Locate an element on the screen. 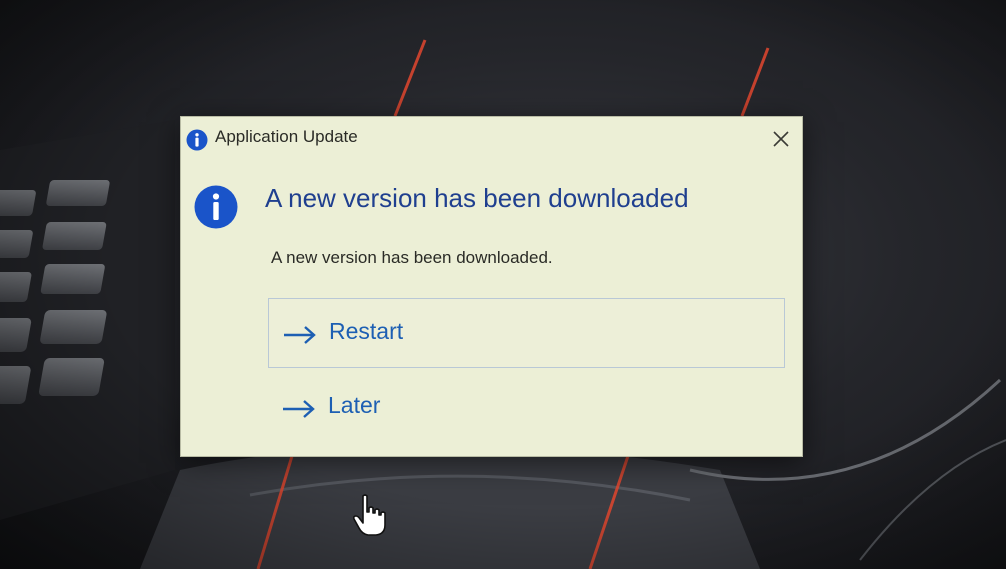 This screenshot has width=1006, height=569. dialog-titlebar: Application Update is located at coordinates (491, 139).